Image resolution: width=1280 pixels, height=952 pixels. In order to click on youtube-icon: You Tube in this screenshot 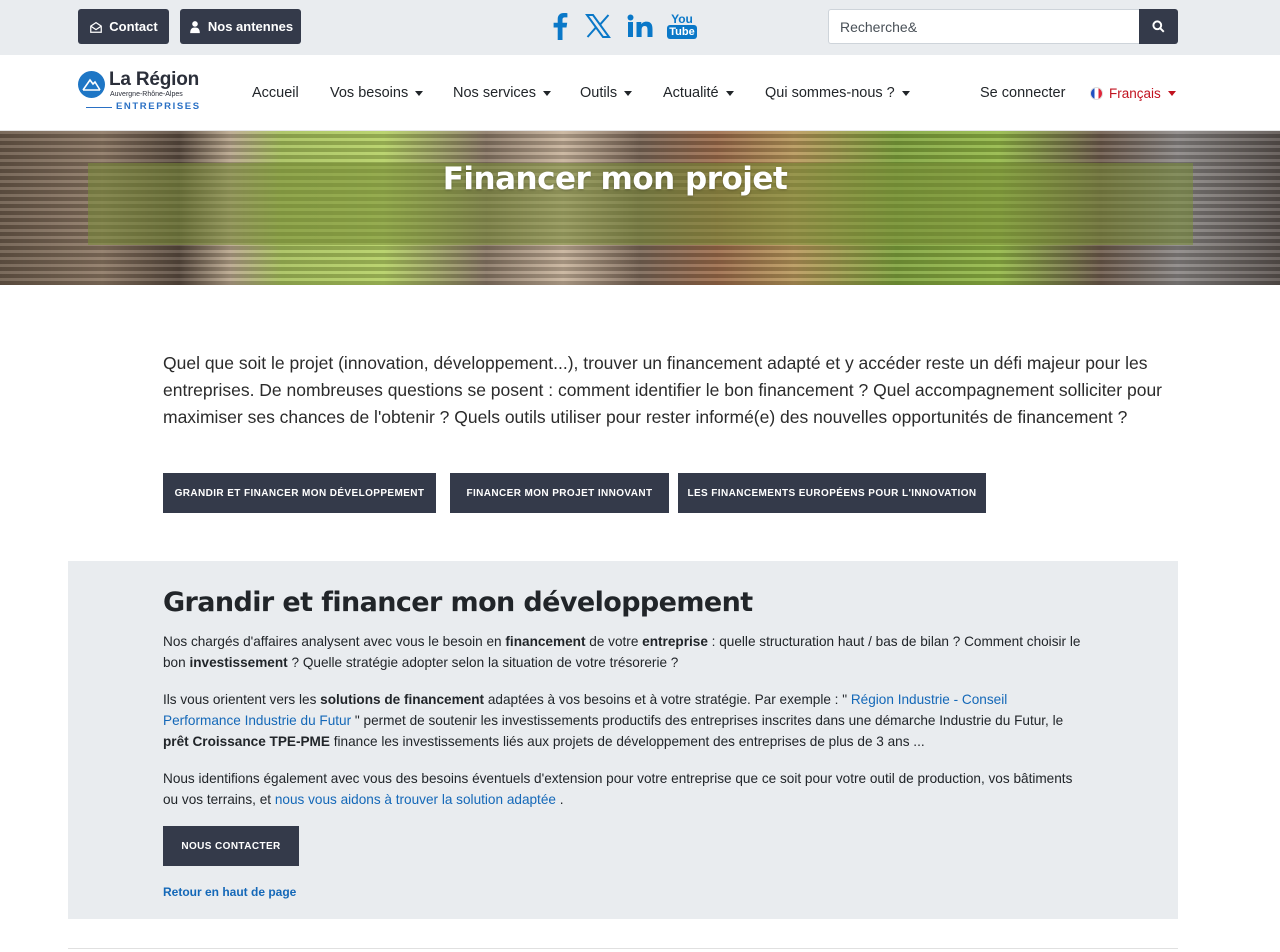, I will do `click(682, 26)`.